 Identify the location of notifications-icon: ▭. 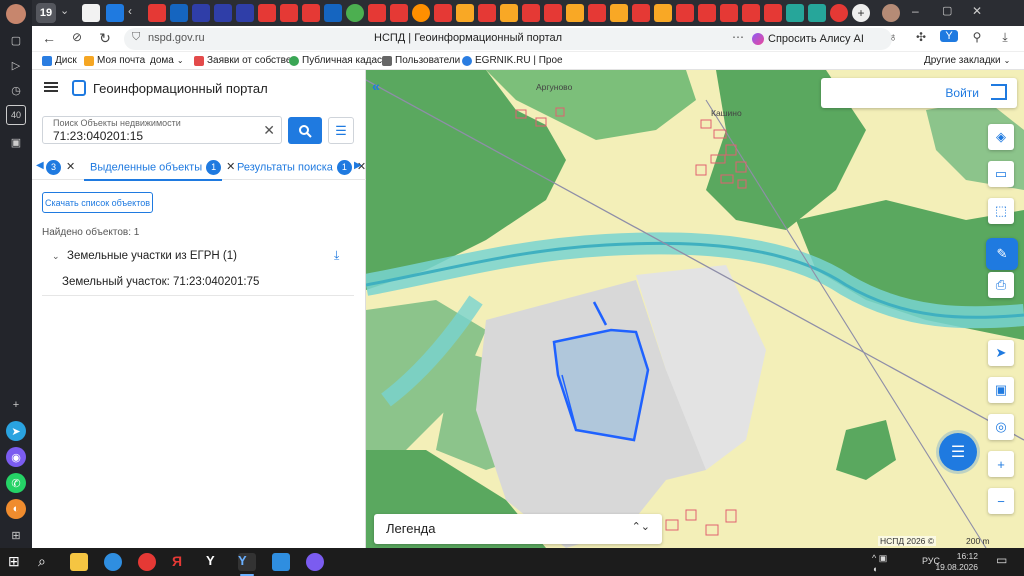
(1005, 562).